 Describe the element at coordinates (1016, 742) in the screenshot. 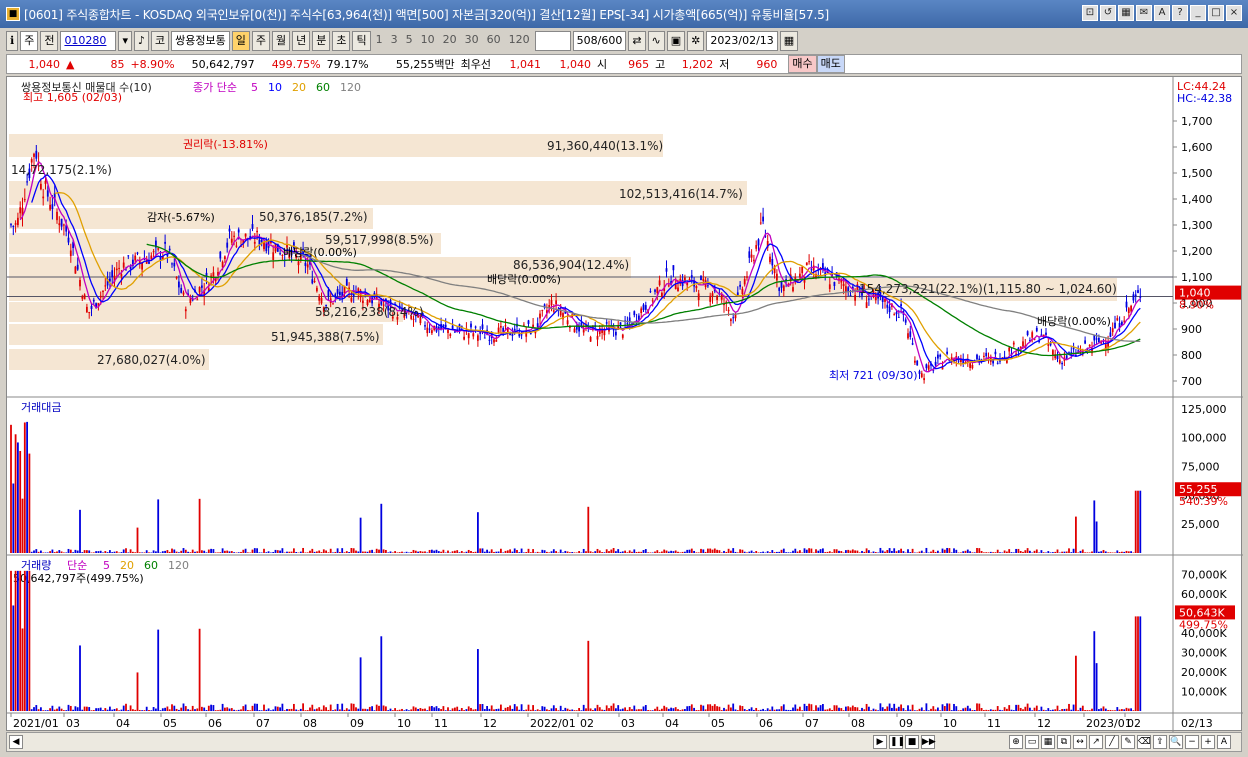

I see `crosshair-icon: ⊕` at that location.